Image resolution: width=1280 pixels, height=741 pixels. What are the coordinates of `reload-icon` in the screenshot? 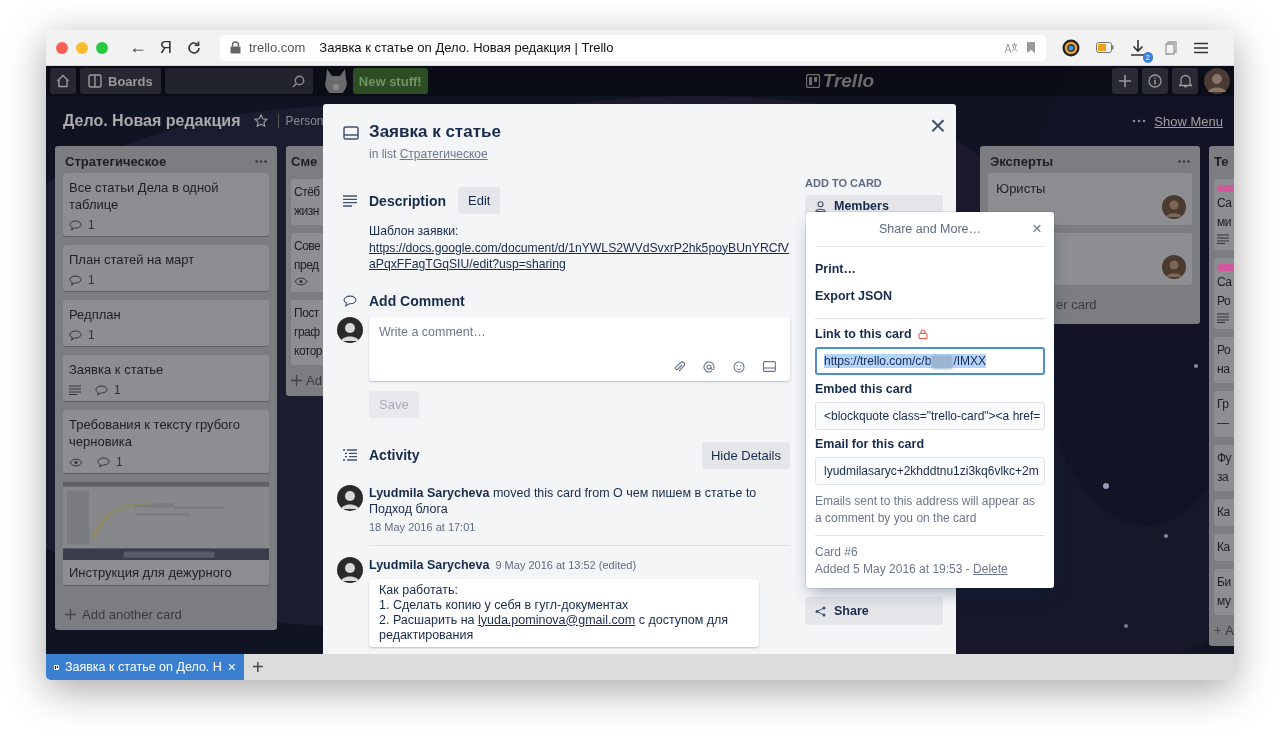 It's located at (194, 47).